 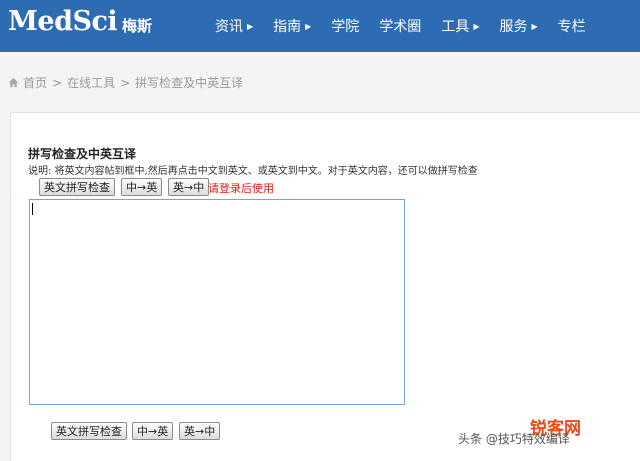 I want to click on nav-item-services: 服务 ▶, so click(x=518, y=26).